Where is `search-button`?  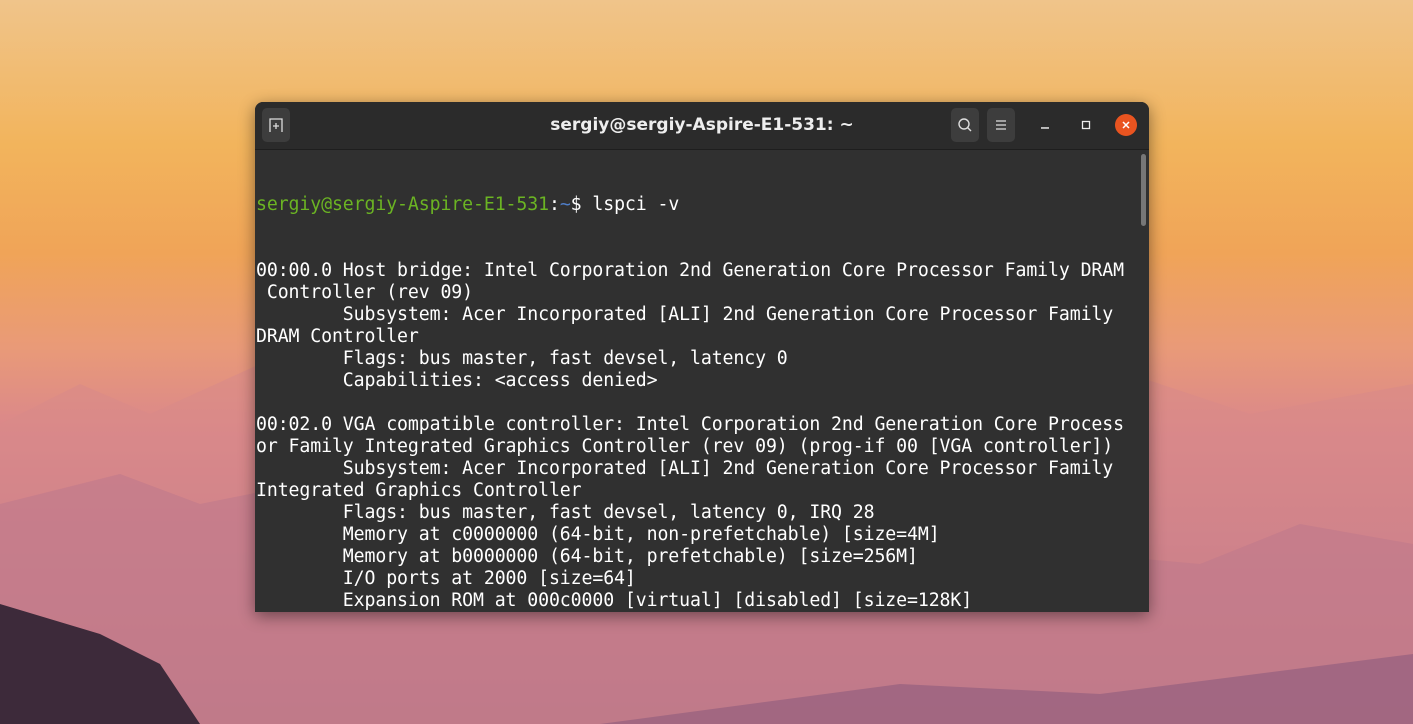 search-button is located at coordinates (965, 125).